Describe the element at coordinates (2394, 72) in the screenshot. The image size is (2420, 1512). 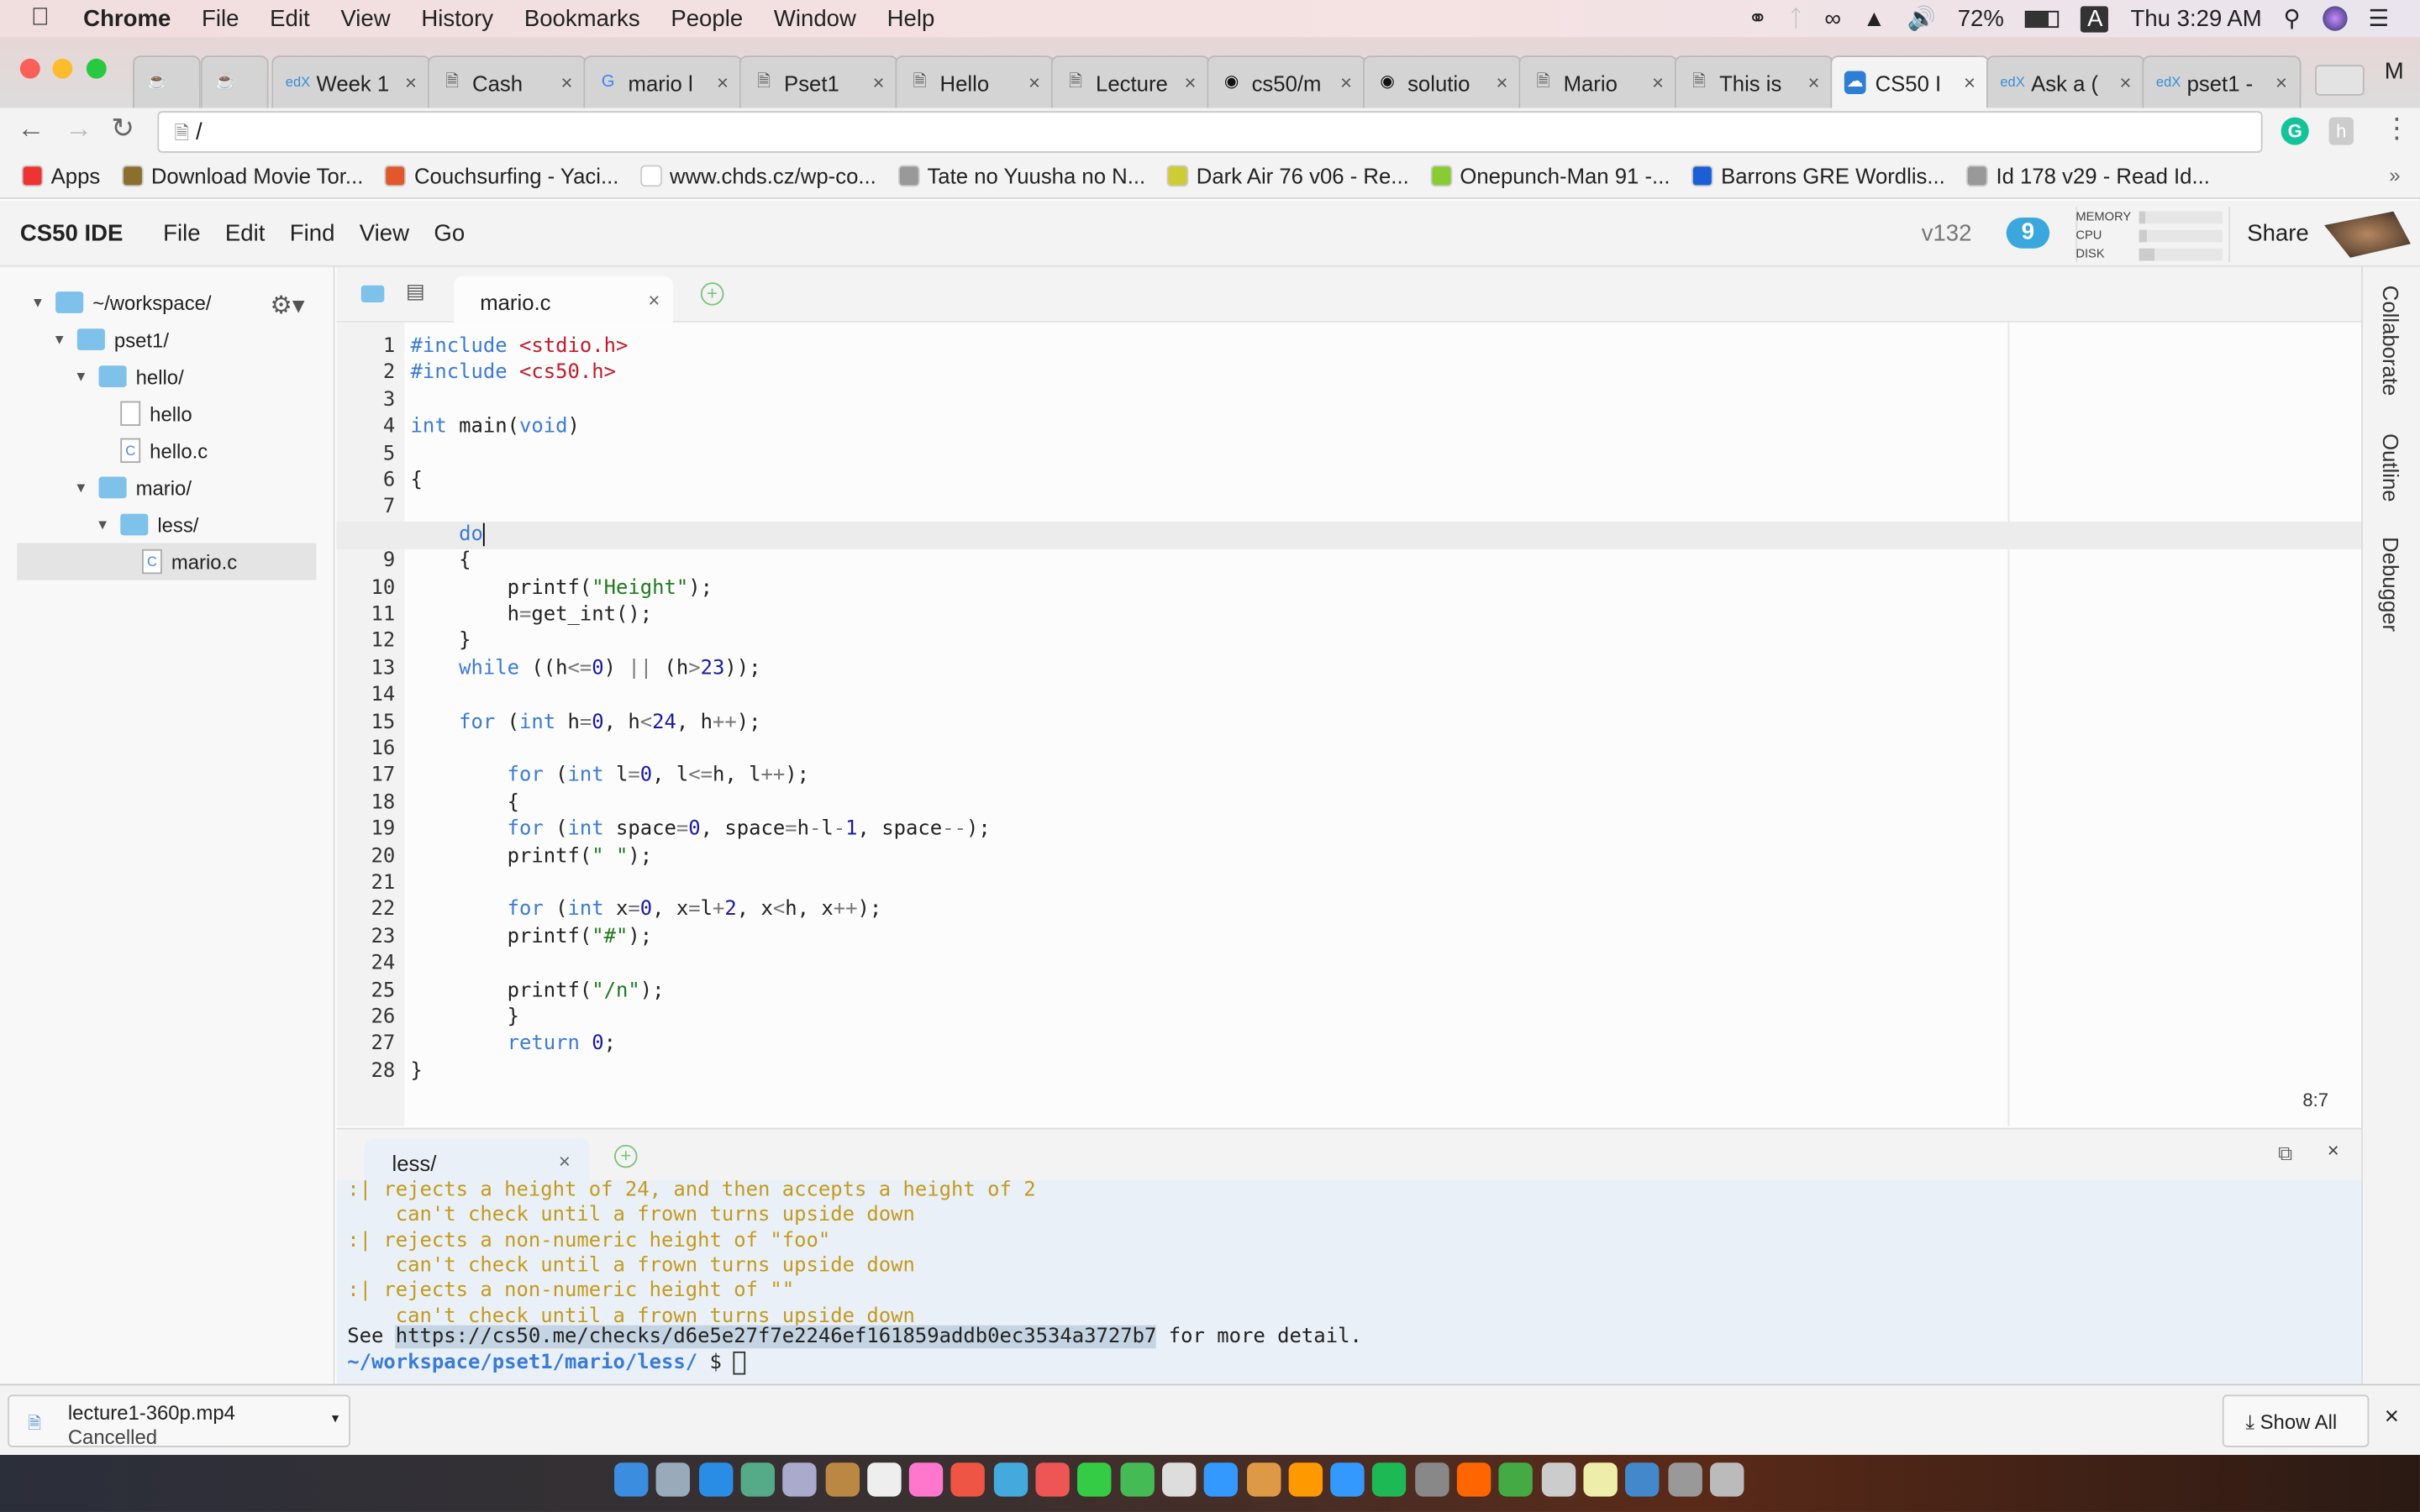
I see `profile-button: M` at that location.